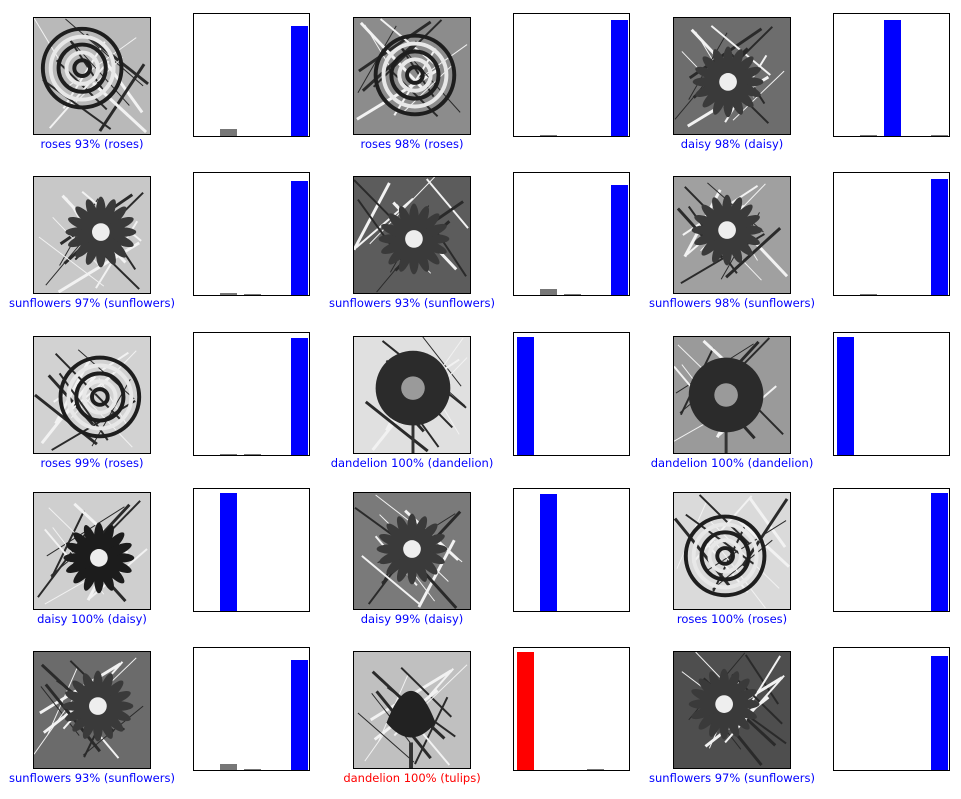 The width and height of the screenshot is (961, 799). Describe the element at coordinates (92, 710) in the screenshot. I see `sunflower-stalk-photo` at that location.